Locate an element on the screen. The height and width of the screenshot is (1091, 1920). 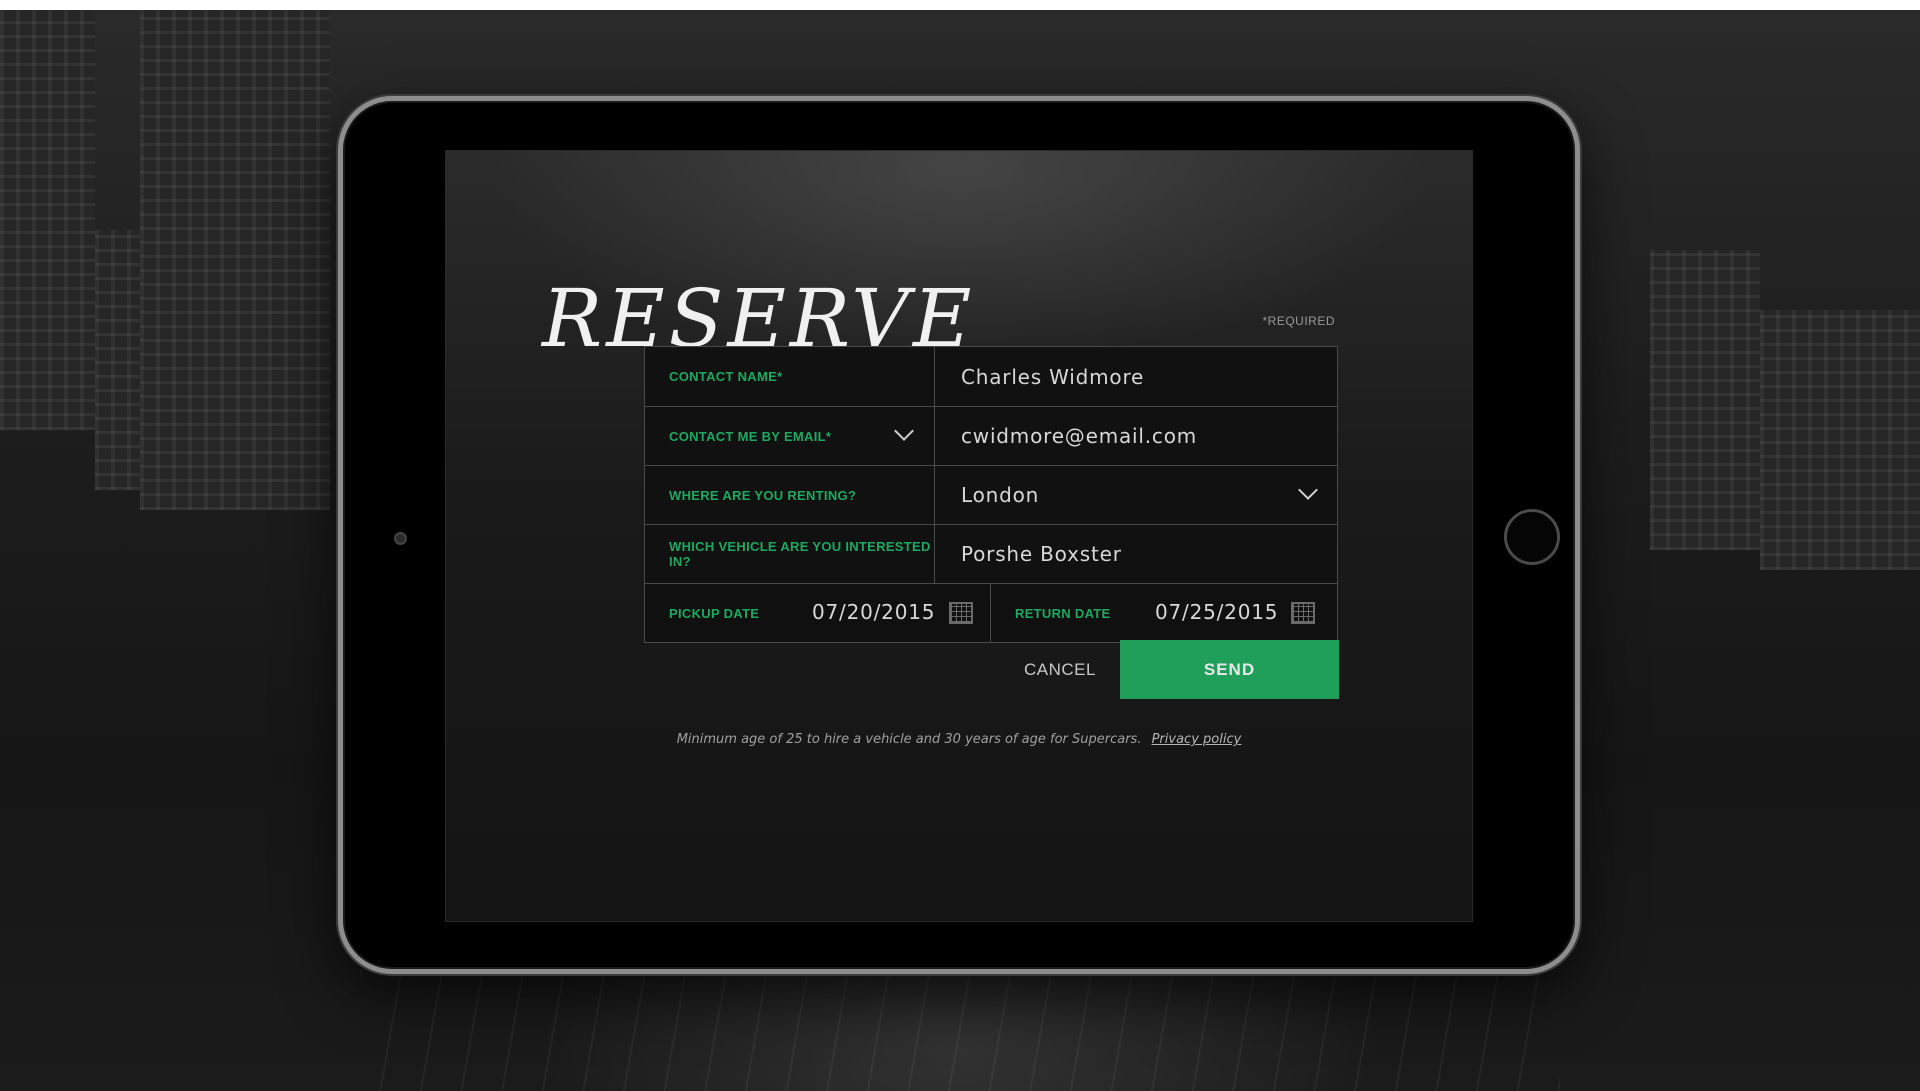
road-light-trails is located at coordinates (960, 1030).